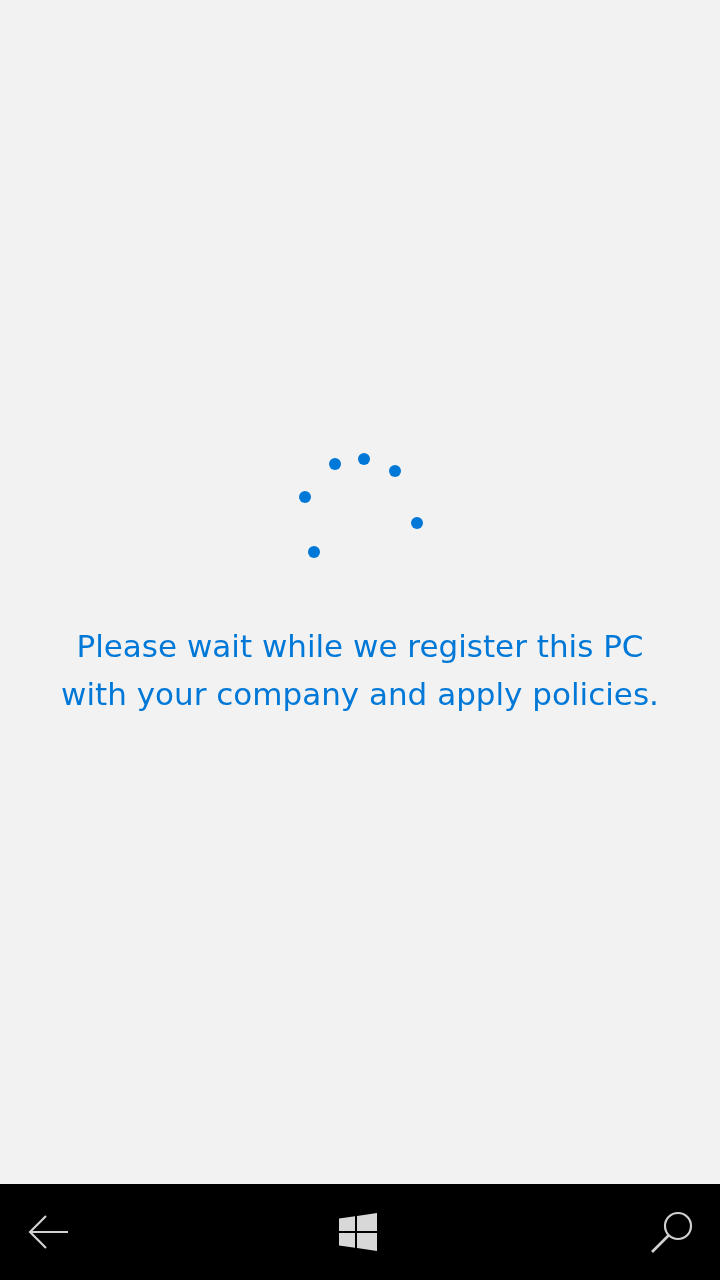 The height and width of the screenshot is (1280, 720). I want to click on windows-logo-icon, so click(358, 1232).